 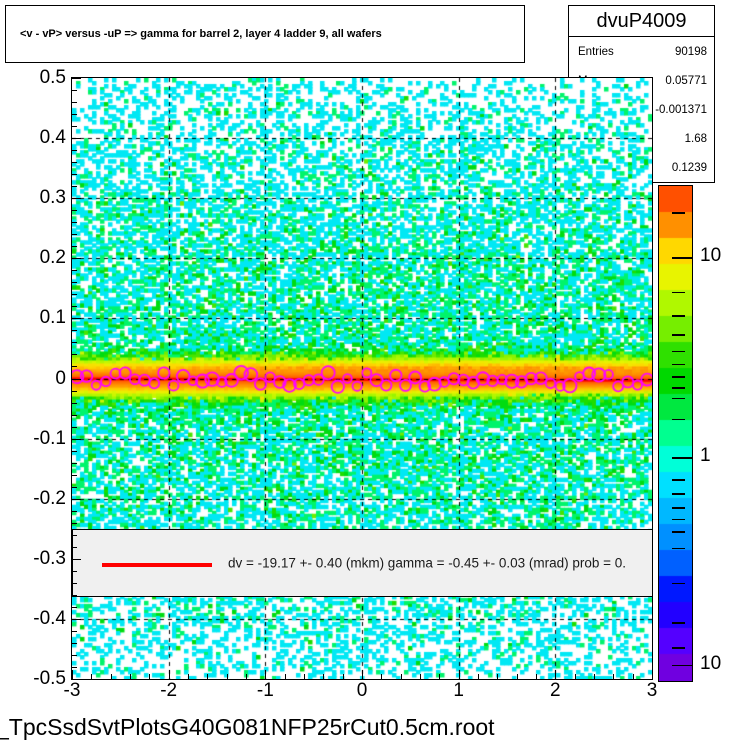 I want to click on palette-gradient, so click(x=675, y=433).